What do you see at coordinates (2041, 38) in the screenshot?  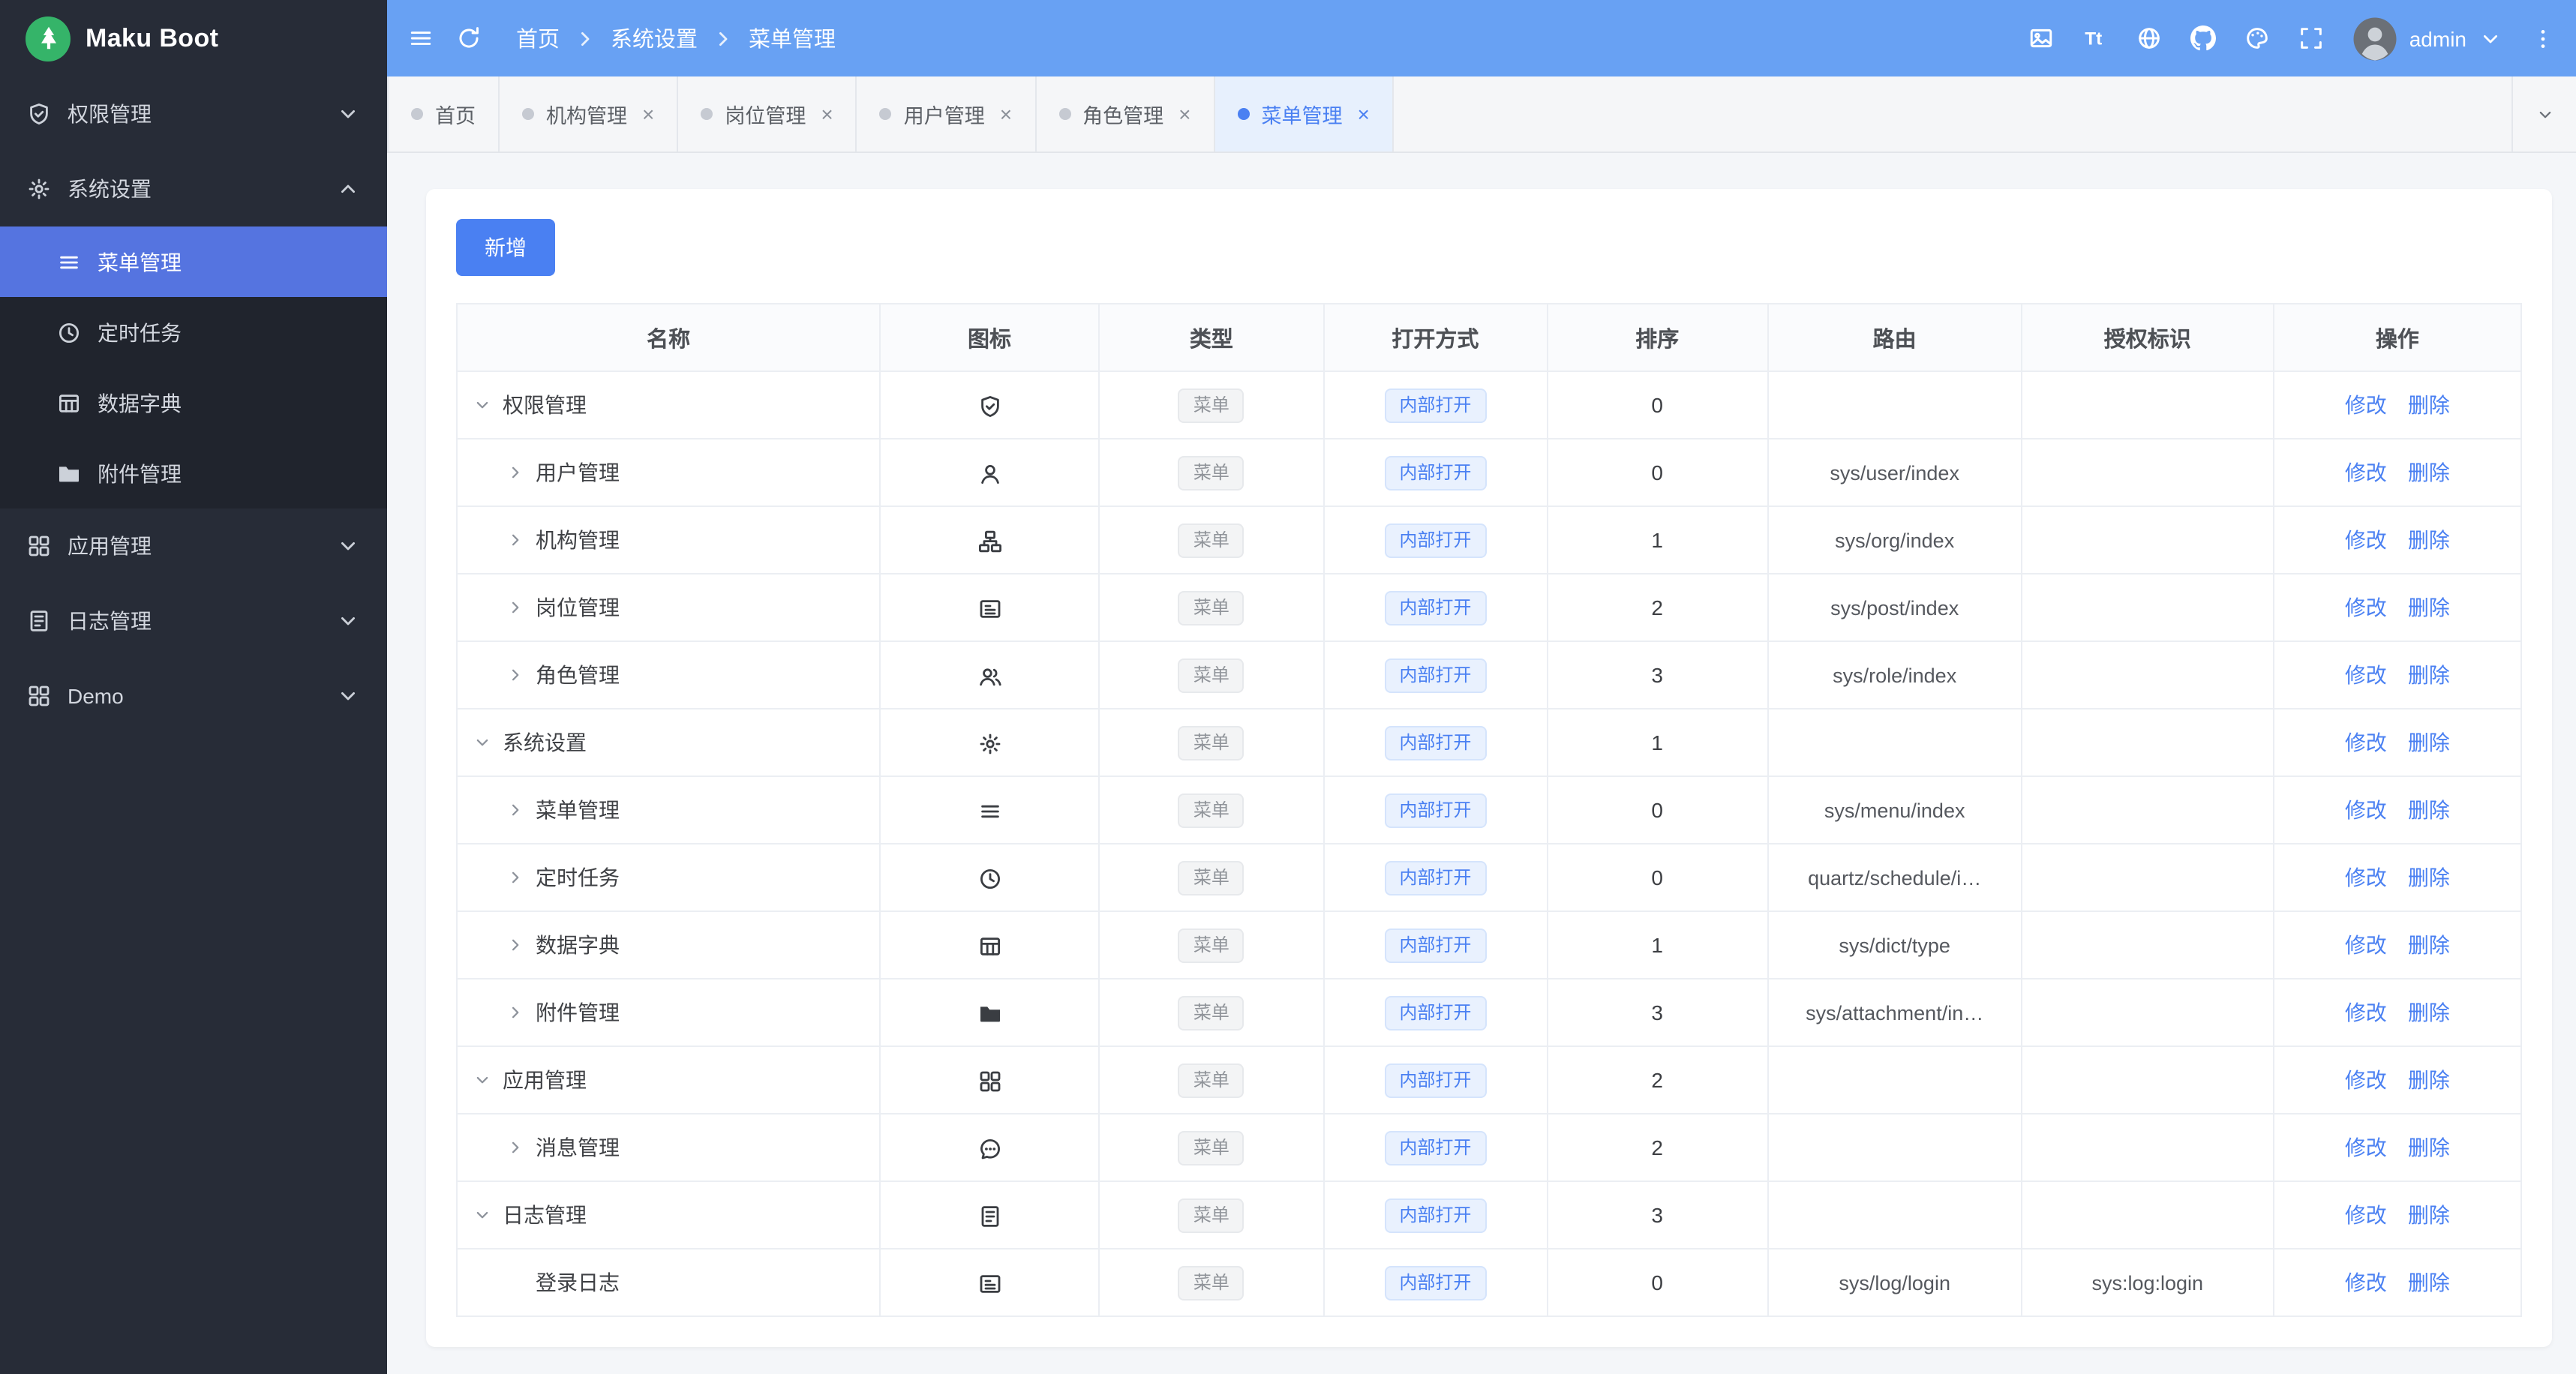 I see `screenshot-icon` at bounding box center [2041, 38].